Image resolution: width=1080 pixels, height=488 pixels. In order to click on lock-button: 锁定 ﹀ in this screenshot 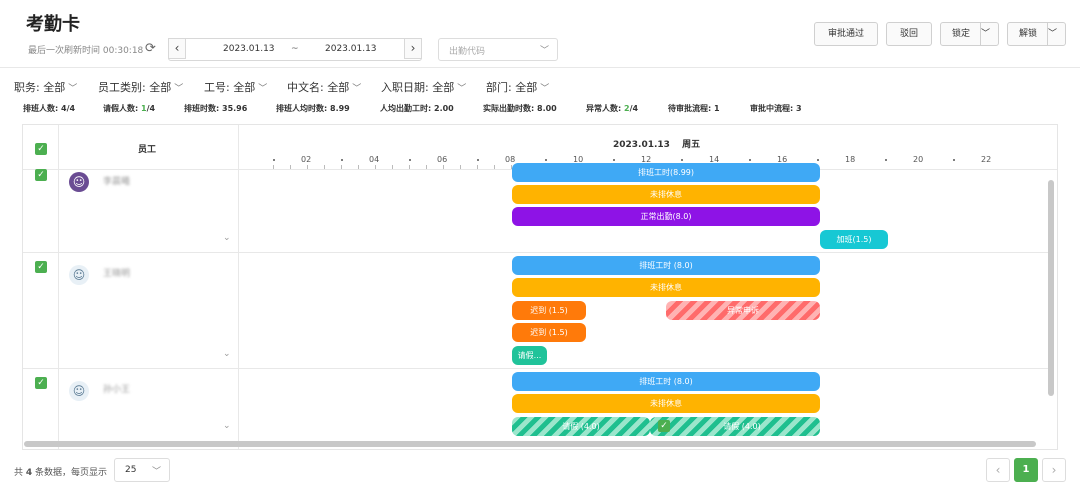, I will do `click(969, 34)`.